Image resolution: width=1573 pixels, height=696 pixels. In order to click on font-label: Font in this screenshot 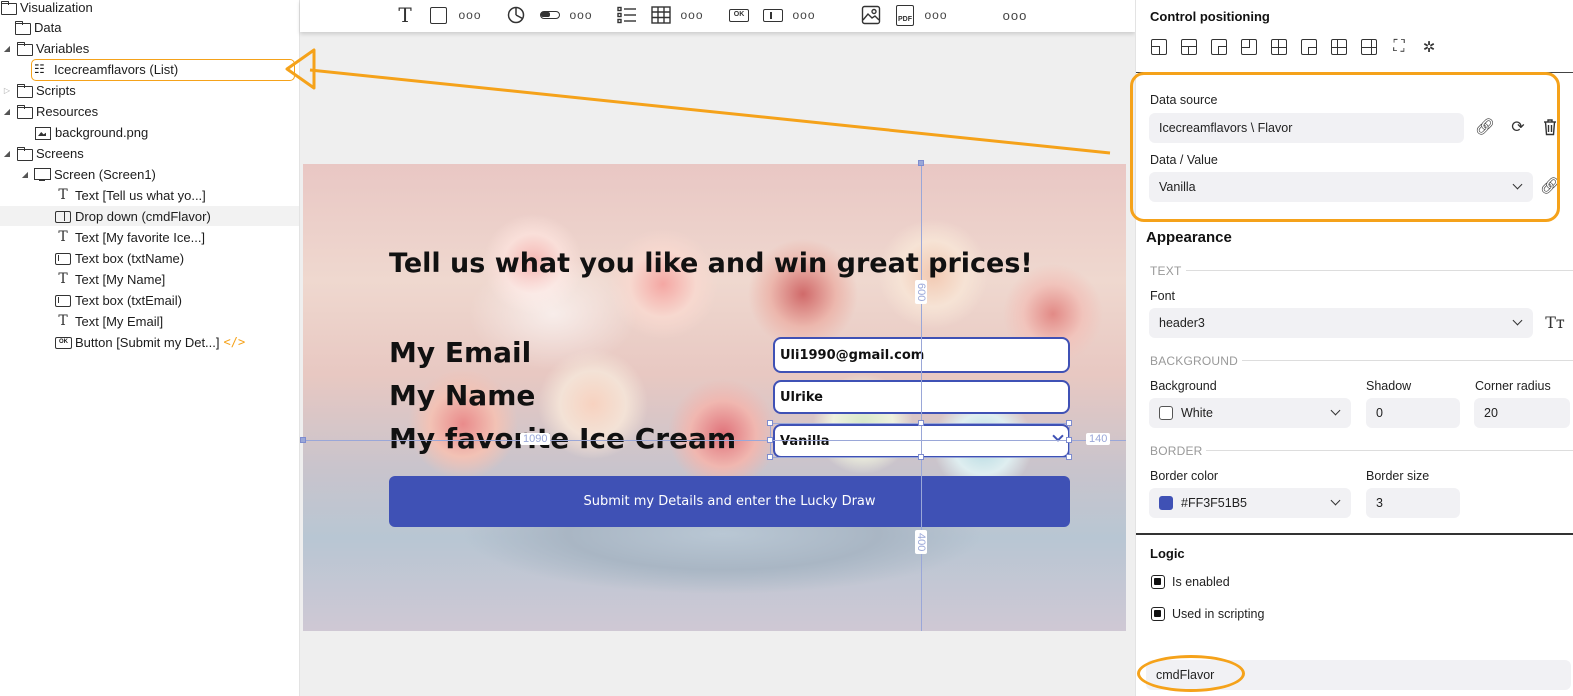, I will do `click(1163, 296)`.